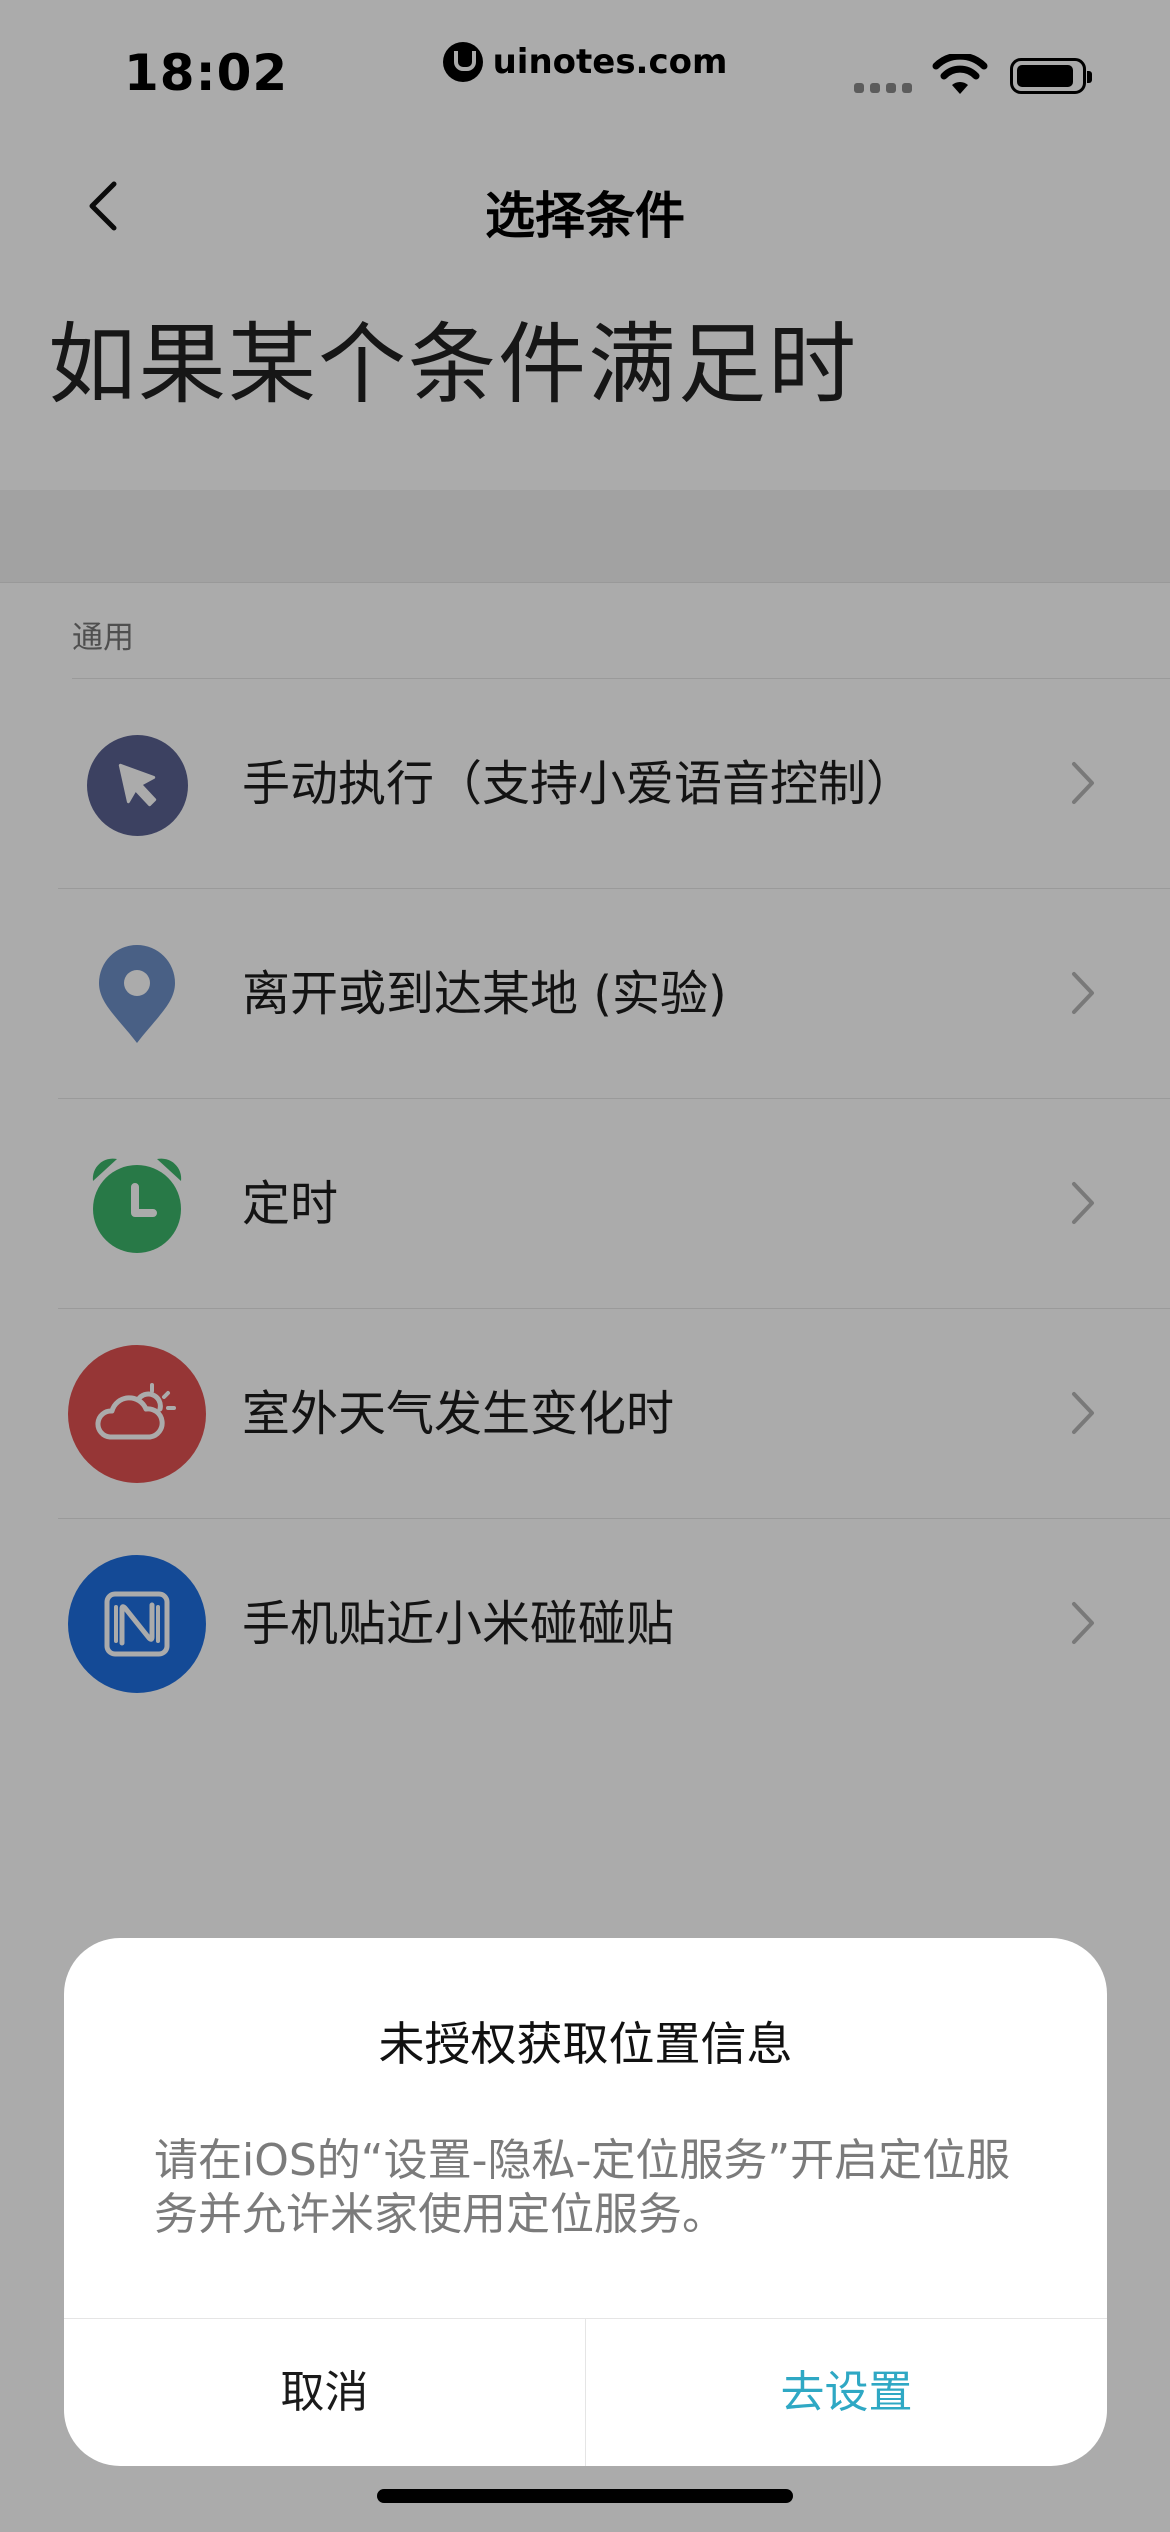 Image resolution: width=1170 pixels, height=2532 pixels. What do you see at coordinates (585, 2496) in the screenshot?
I see `home-indicator` at bounding box center [585, 2496].